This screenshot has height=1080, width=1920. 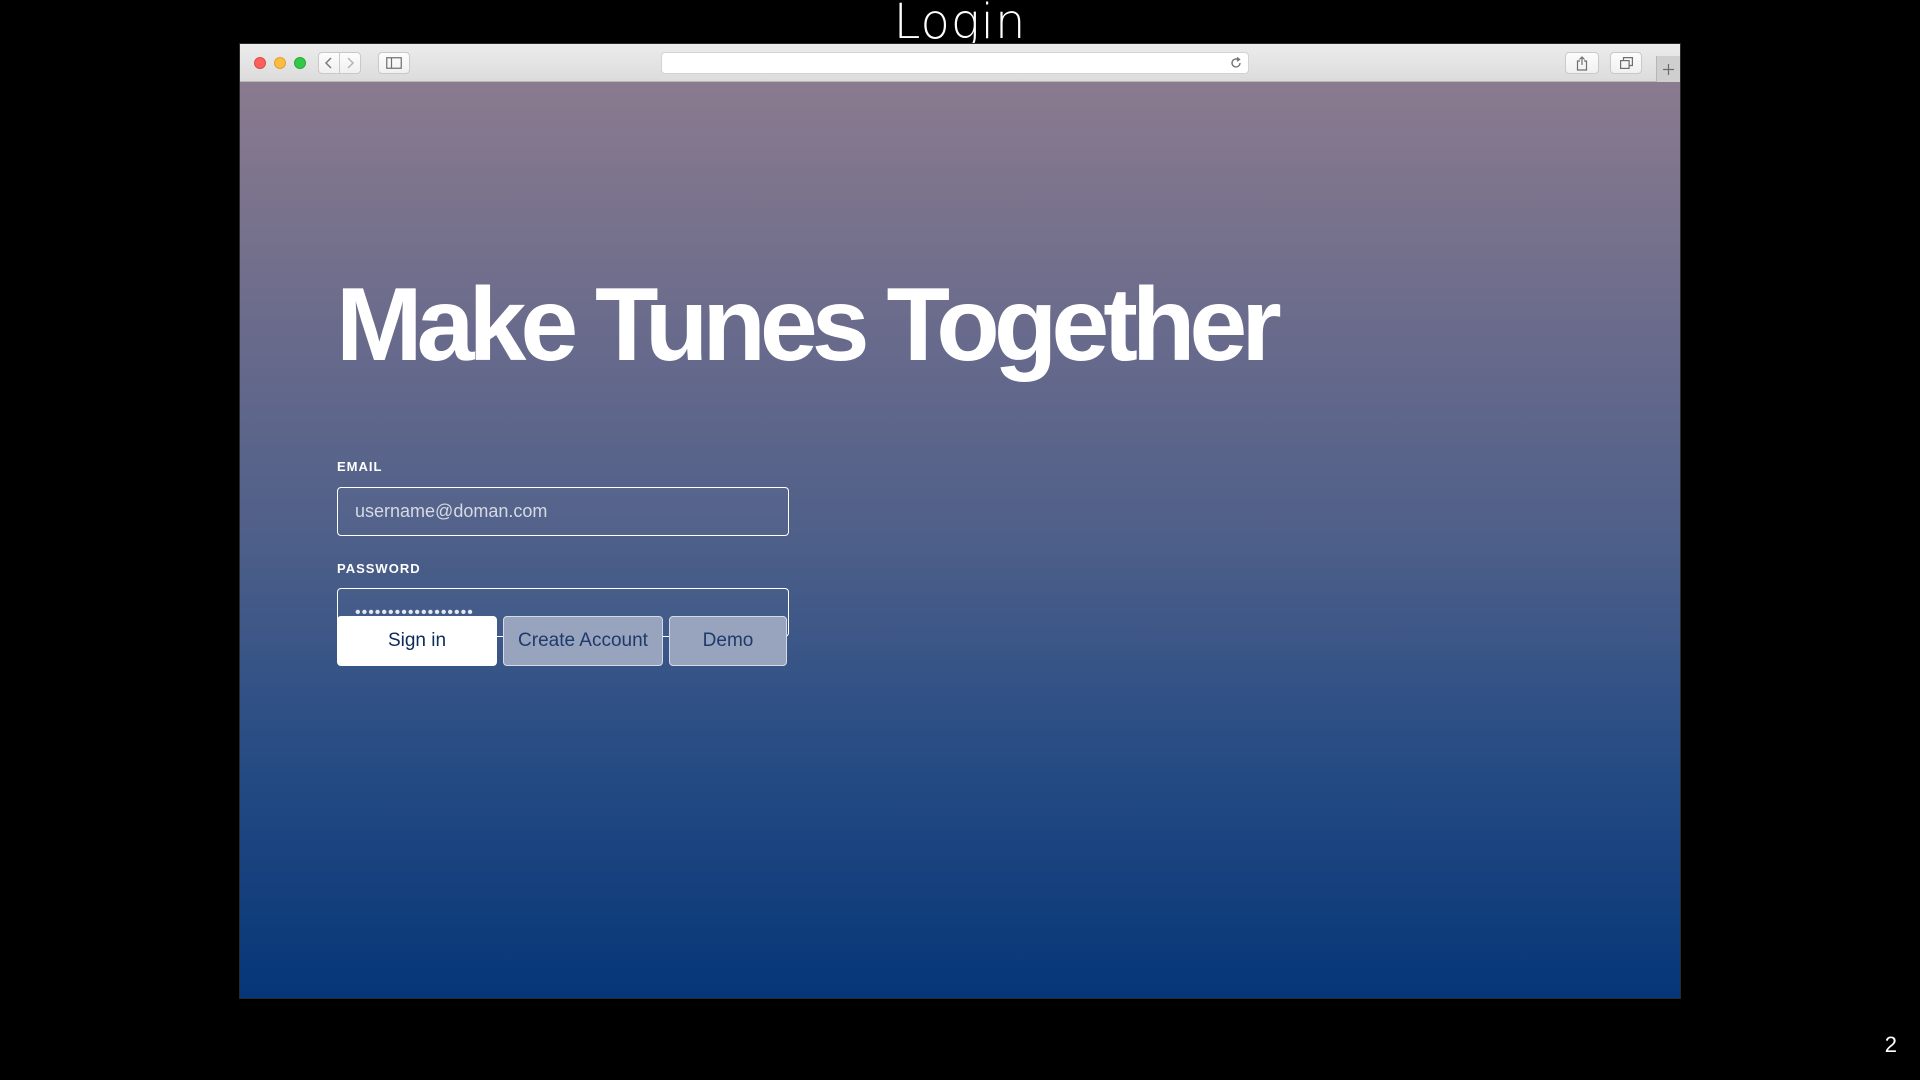 I want to click on password-label: PASSWORD, so click(x=379, y=568).